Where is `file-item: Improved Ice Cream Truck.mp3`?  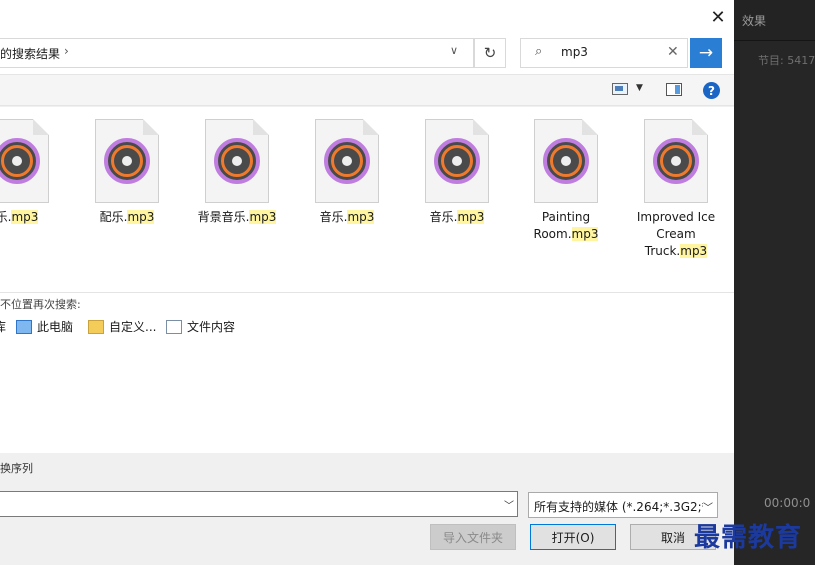
file-item: Improved Ice Cream Truck.mp3 is located at coordinates (676, 189).